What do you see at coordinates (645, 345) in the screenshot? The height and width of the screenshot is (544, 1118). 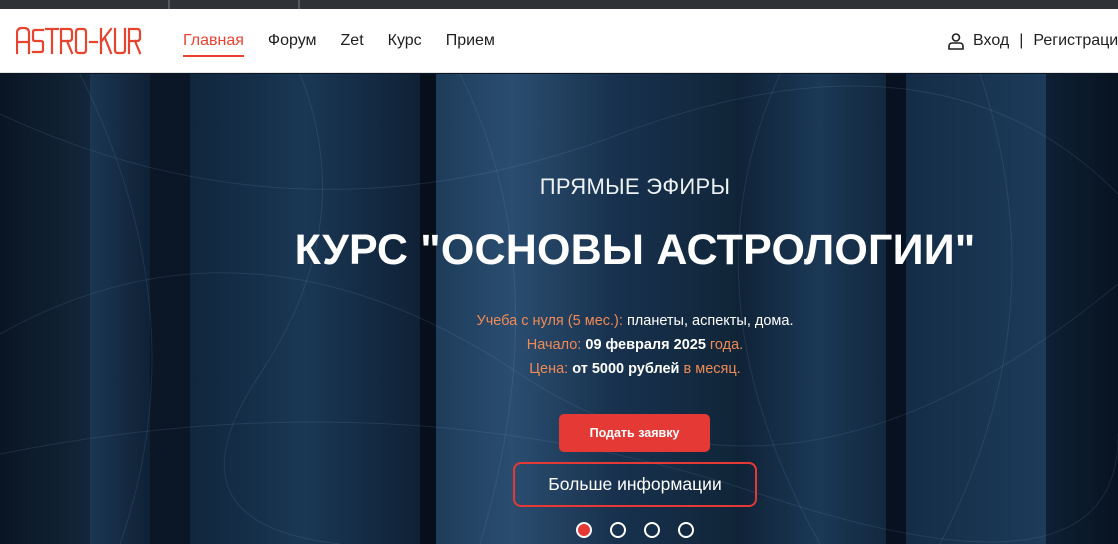 I see `detail-value: 09 февраля 2025` at bounding box center [645, 345].